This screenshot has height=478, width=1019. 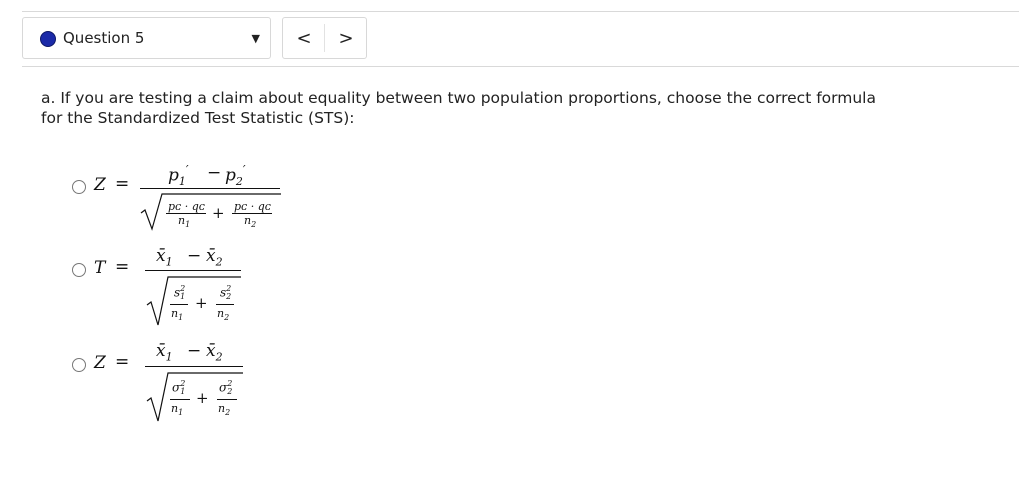 I want to click on formula-3-plus: +, so click(x=202, y=398).